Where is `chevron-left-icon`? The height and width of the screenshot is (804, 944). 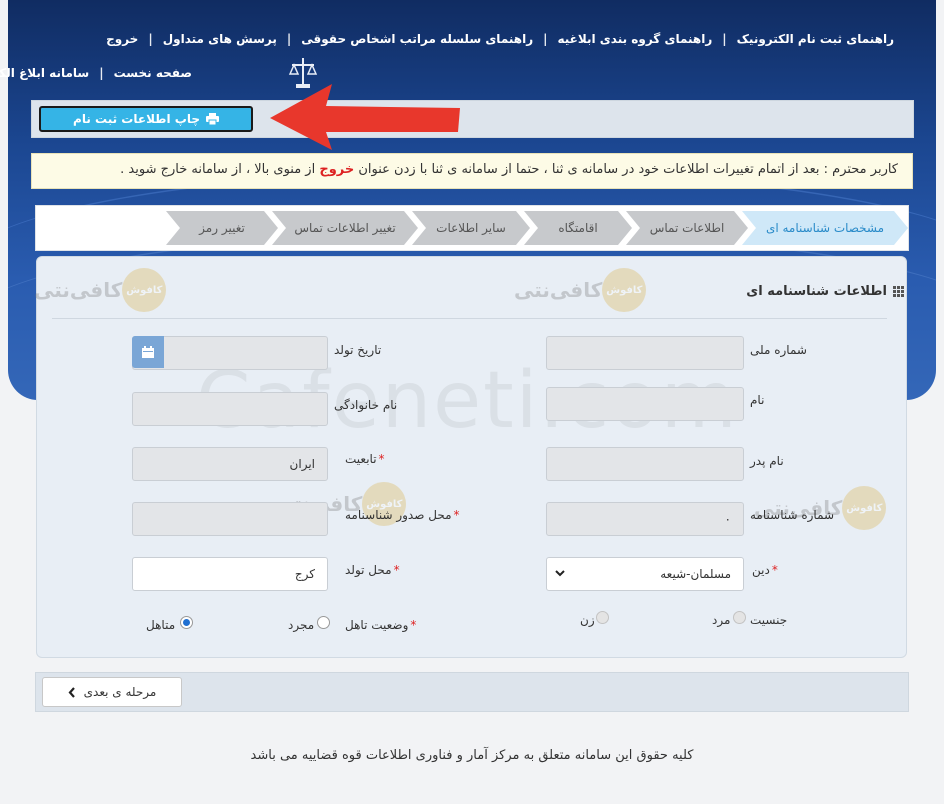
chevron-left-icon is located at coordinates (71, 692).